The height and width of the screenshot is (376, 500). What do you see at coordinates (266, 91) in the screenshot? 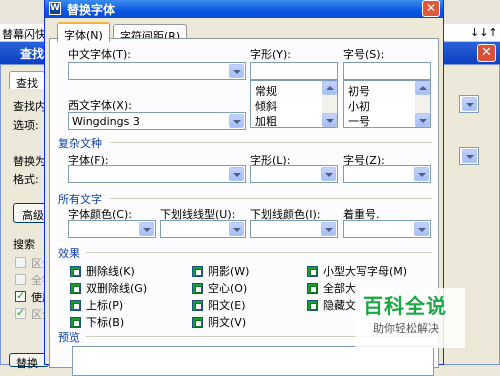
I see `list-item: 常规` at bounding box center [266, 91].